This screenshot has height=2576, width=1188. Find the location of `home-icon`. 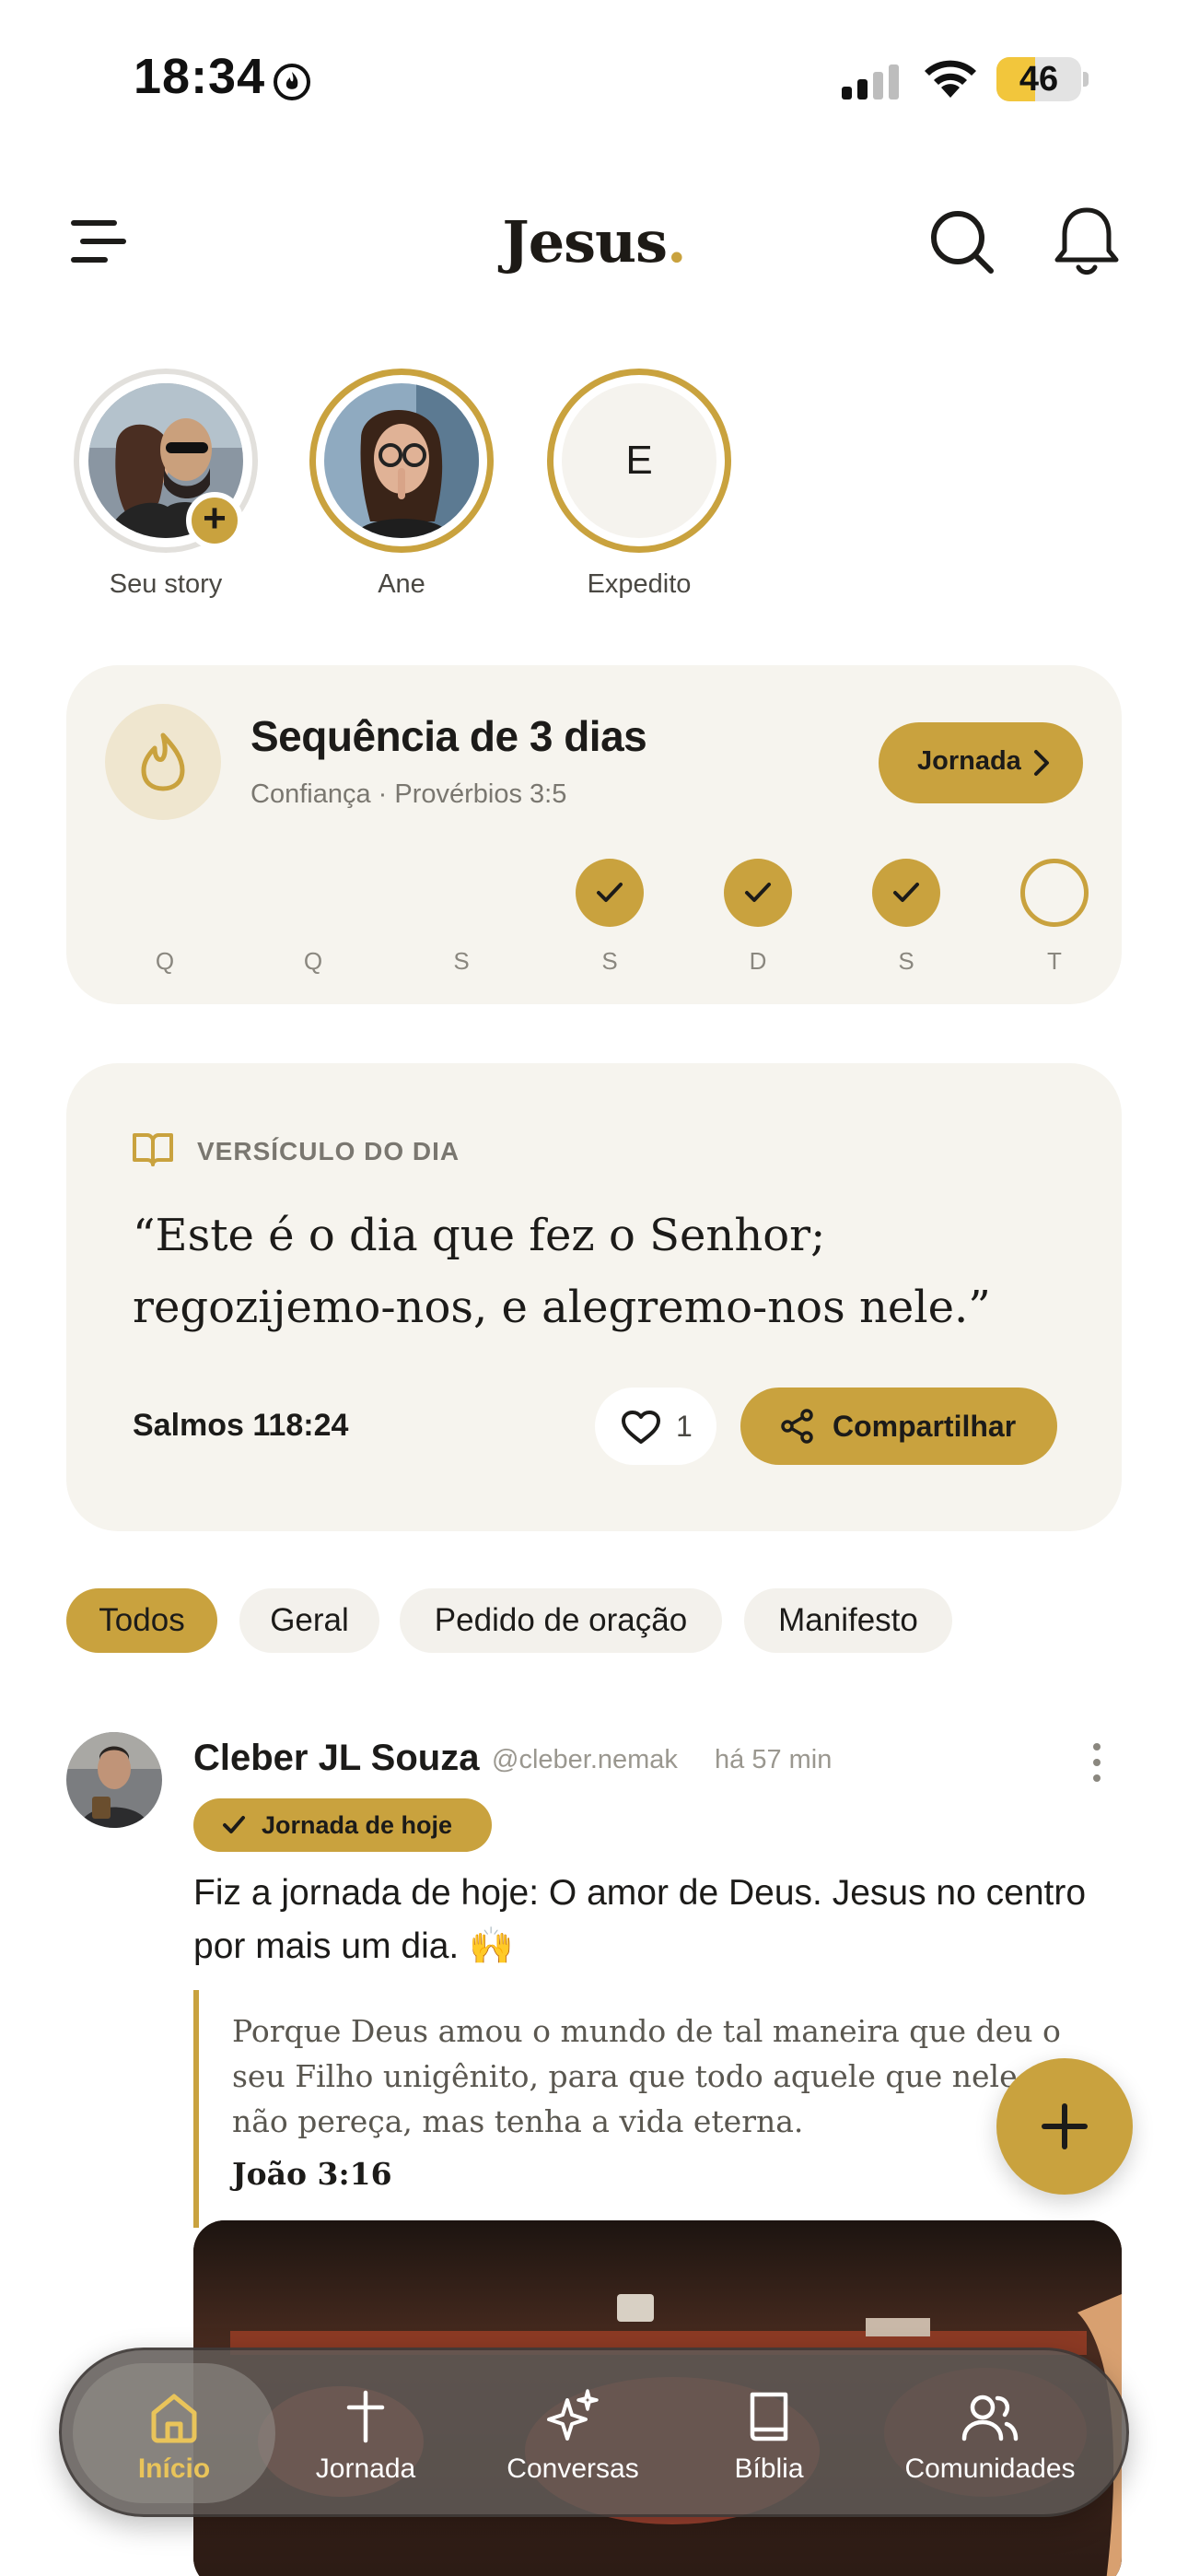

home-icon is located at coordinates (174, 2418).